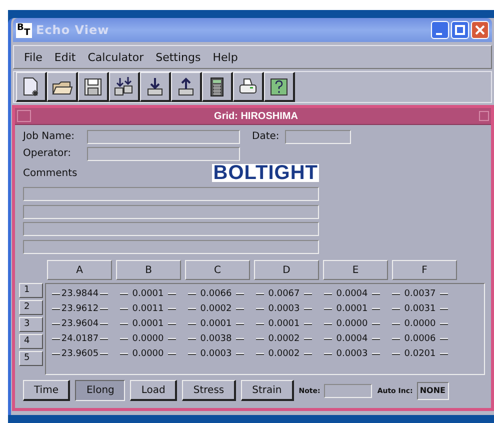 The width and height of the screenshot is (494, 423). Describe the element at coordinates (355, 270) in the screenshot. I see `column-header: E` at that location.